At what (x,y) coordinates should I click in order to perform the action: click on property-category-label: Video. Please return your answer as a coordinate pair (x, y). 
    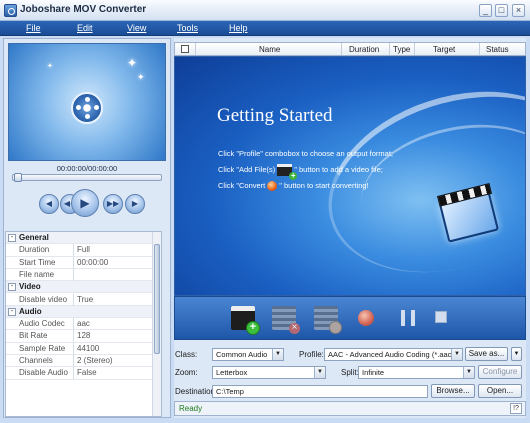
    Looking at the image, I should click on (30, 287).